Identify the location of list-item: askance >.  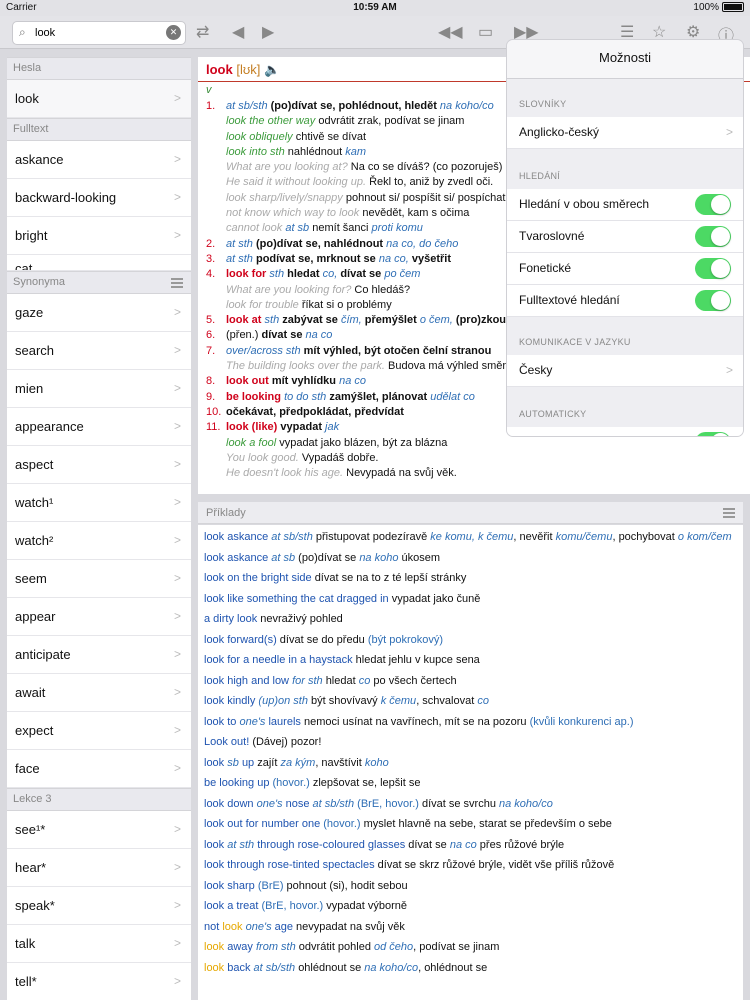
(99, 160).